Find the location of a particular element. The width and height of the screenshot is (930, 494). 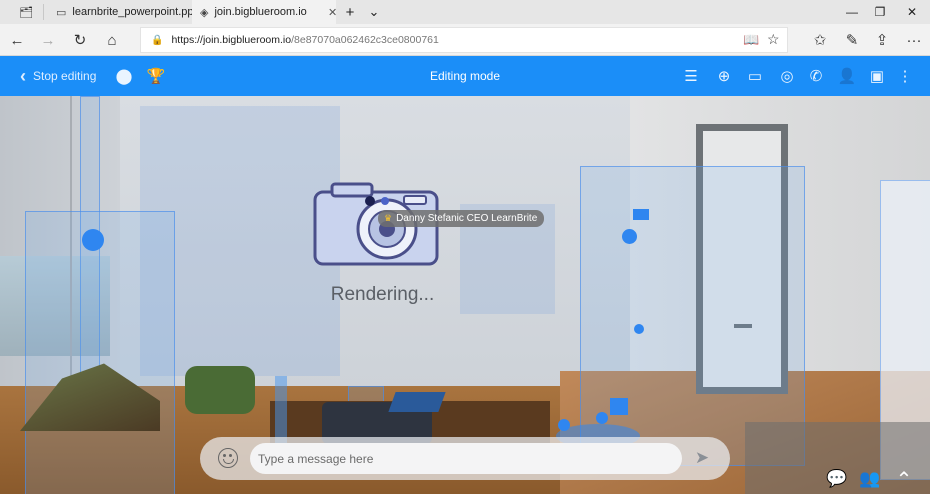

share-button: ⇪ is located at coordinates (882, 40).